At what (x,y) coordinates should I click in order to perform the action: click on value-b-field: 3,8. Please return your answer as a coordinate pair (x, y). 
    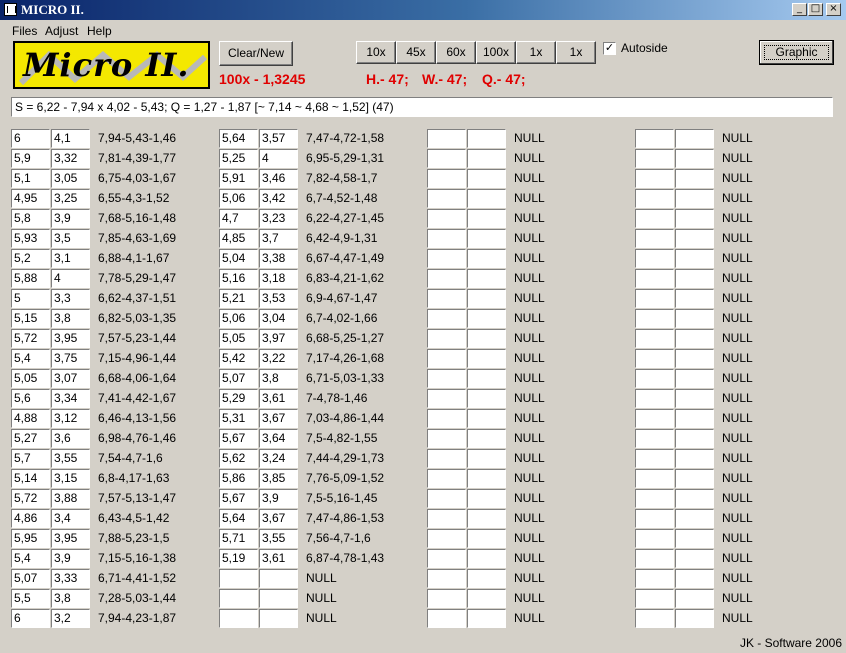
    Looking at the image, I should click on (70, 318).